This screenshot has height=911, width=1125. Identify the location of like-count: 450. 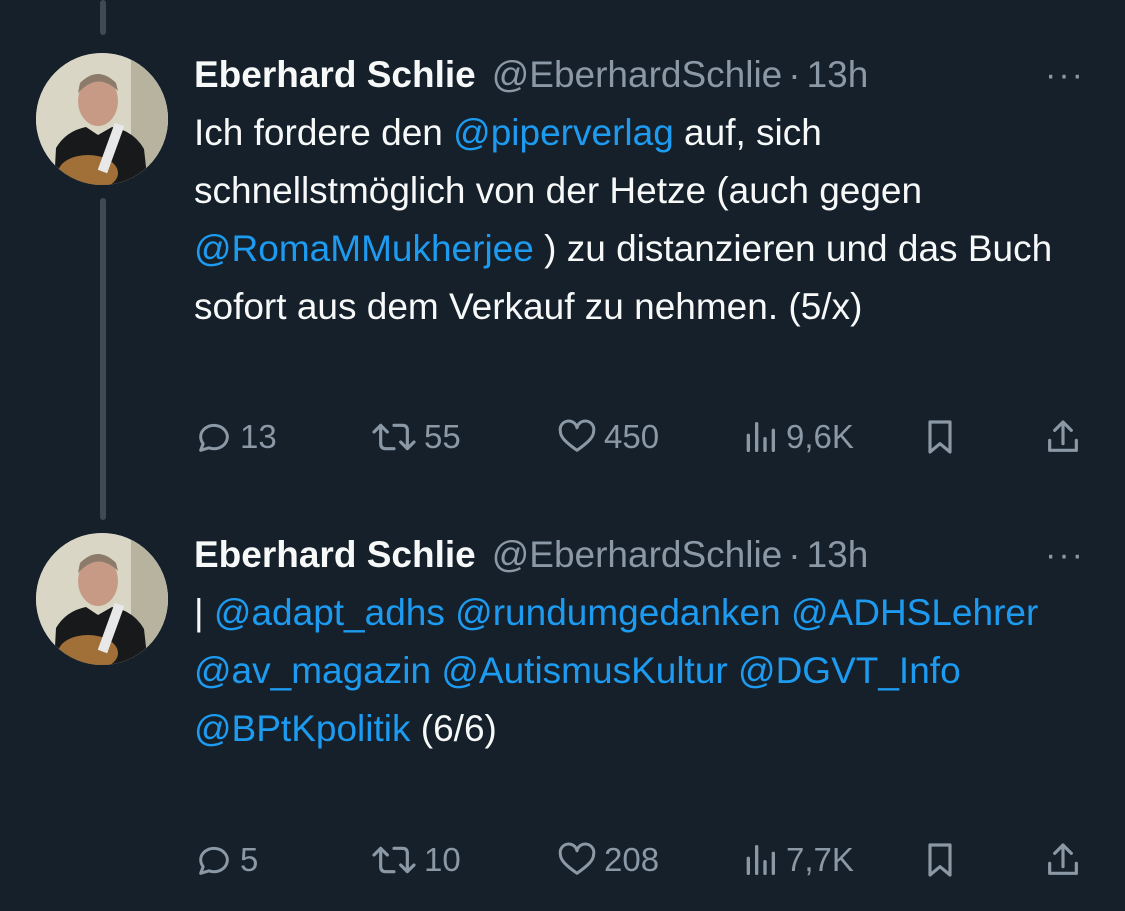
(632, 436).